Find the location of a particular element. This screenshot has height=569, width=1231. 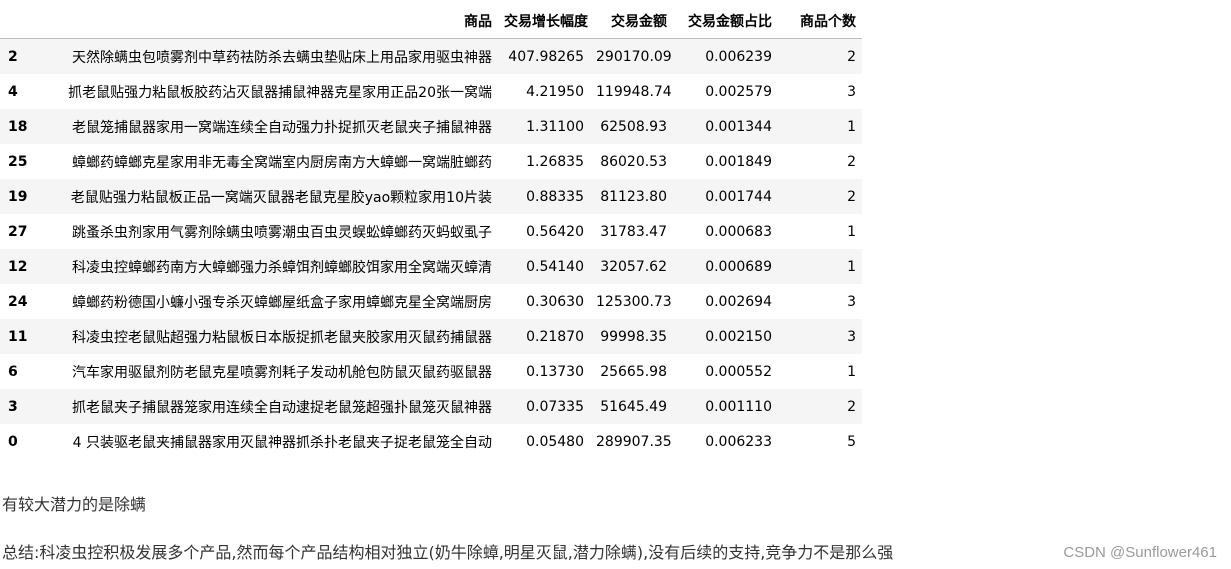

cell-amount: 289907.35 is located at coordinates (634, 441).